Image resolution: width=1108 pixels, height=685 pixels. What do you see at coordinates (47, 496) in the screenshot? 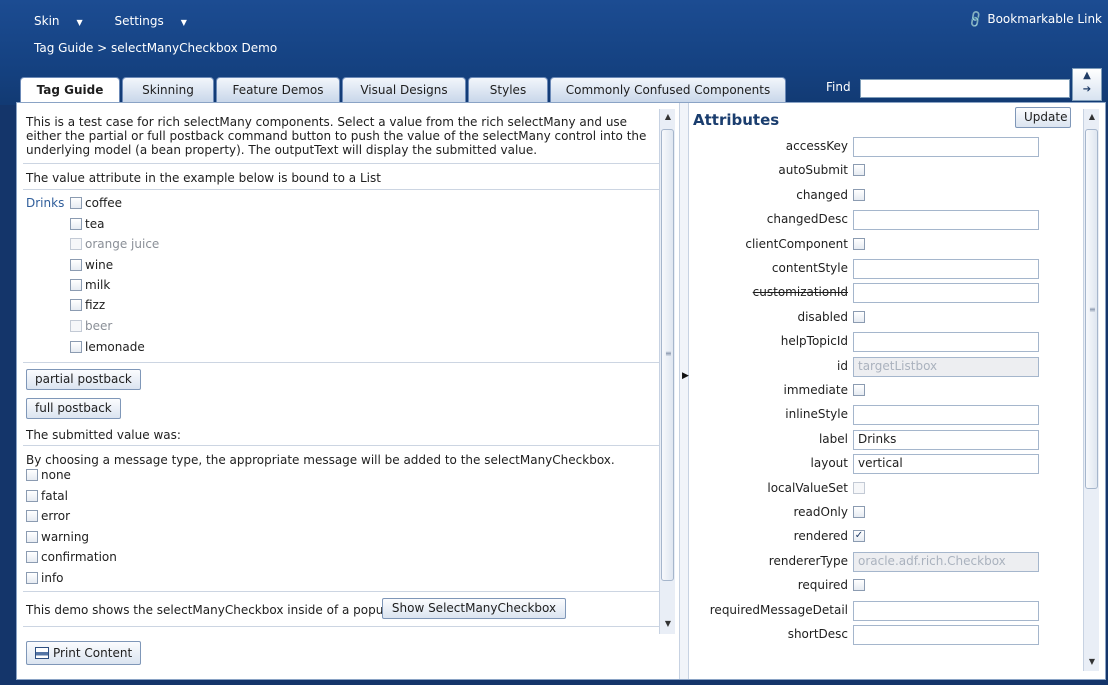
I see `checkbox-fatal: fatal` at bounding box center [47, 496].